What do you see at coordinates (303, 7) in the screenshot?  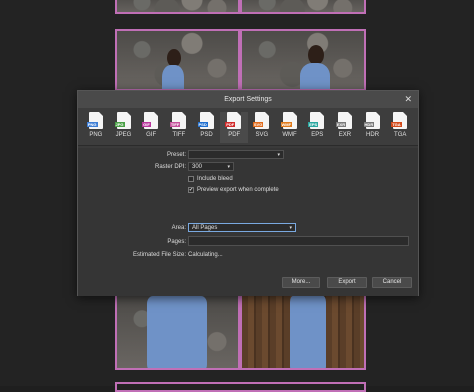 I see `page-top-right` at bounding box center [303, 7].